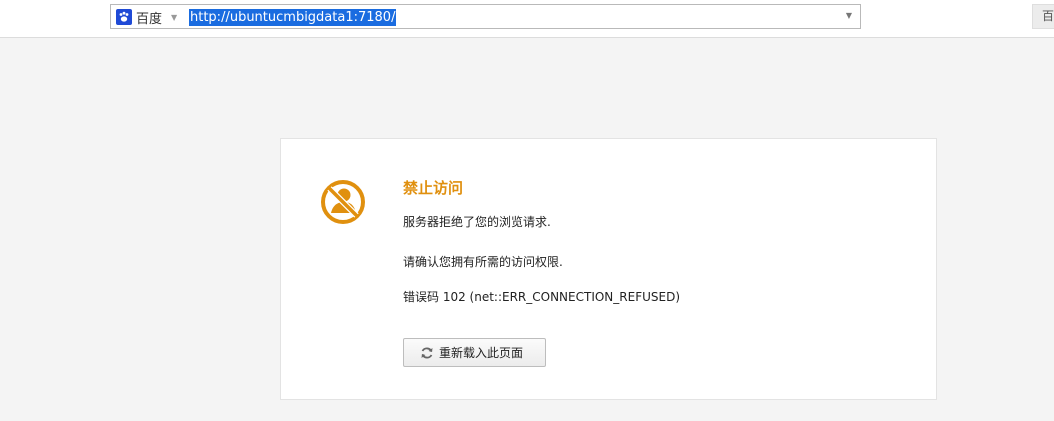  What do you see at coordinates (124, 17) in the screenshot?
I see `baidu-paw-icon` at bounding box center [124, 17].